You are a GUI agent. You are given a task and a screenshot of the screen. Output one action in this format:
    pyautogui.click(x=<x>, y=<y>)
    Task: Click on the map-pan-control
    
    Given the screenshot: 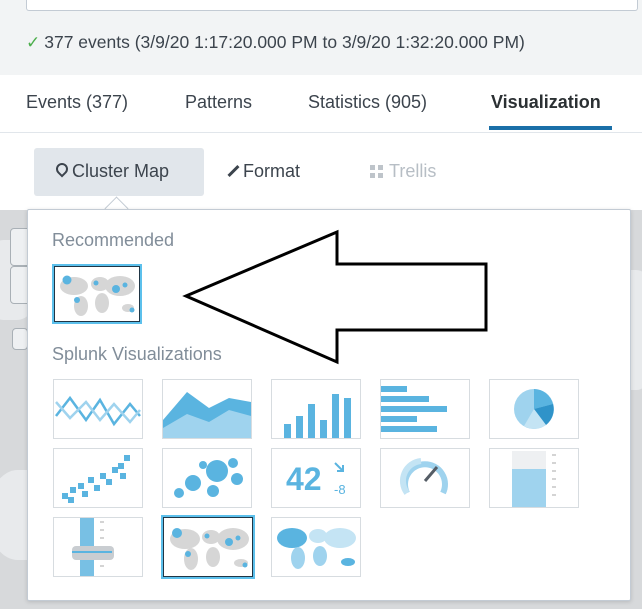 What is the action you would take?
    pyautogui.click(x=20, y=339)
    